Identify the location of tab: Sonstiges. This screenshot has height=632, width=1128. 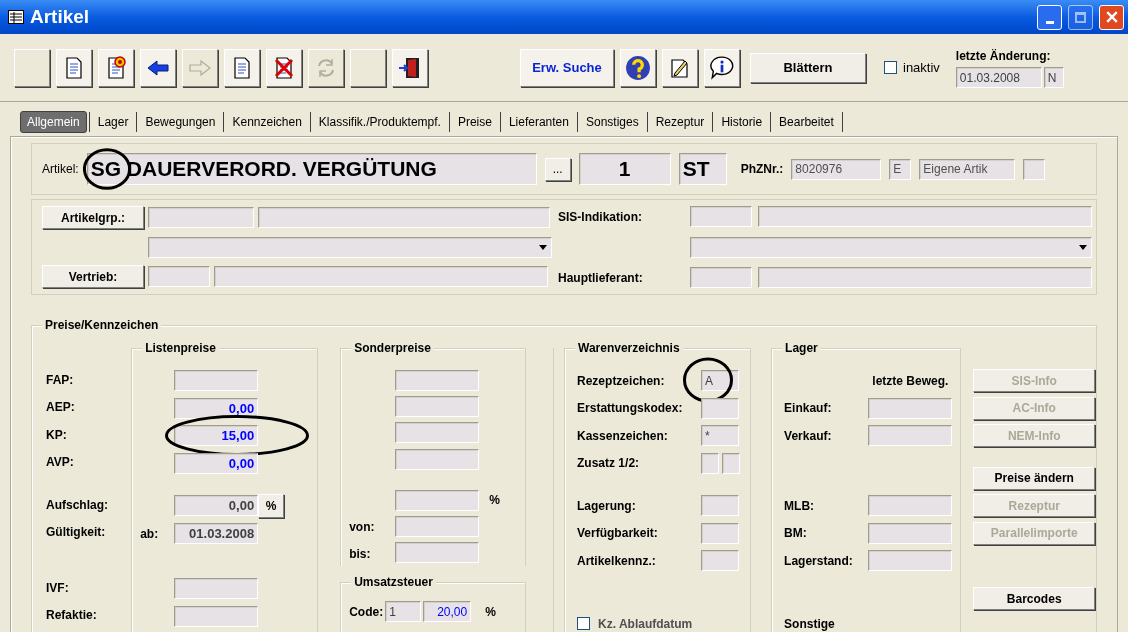
(612, 122).